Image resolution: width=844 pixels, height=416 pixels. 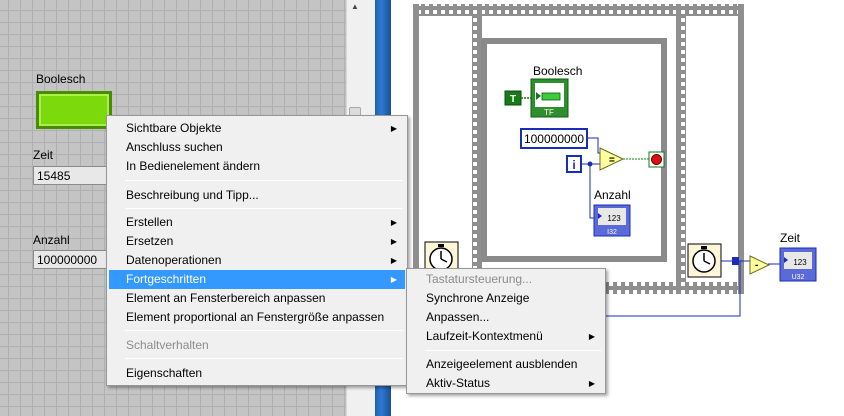 I want to click on iteration-terminal: i, so click(x=574, y=164).